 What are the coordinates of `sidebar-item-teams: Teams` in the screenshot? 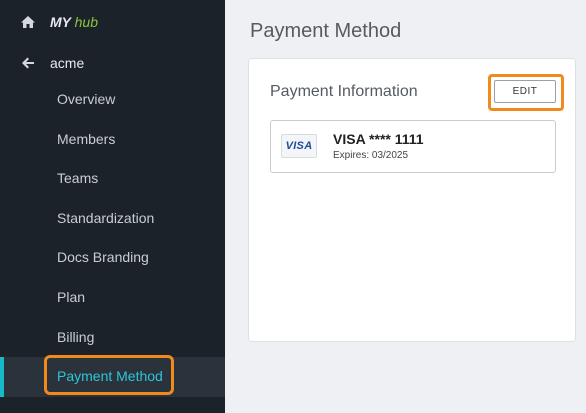 It's located at (112, 179).